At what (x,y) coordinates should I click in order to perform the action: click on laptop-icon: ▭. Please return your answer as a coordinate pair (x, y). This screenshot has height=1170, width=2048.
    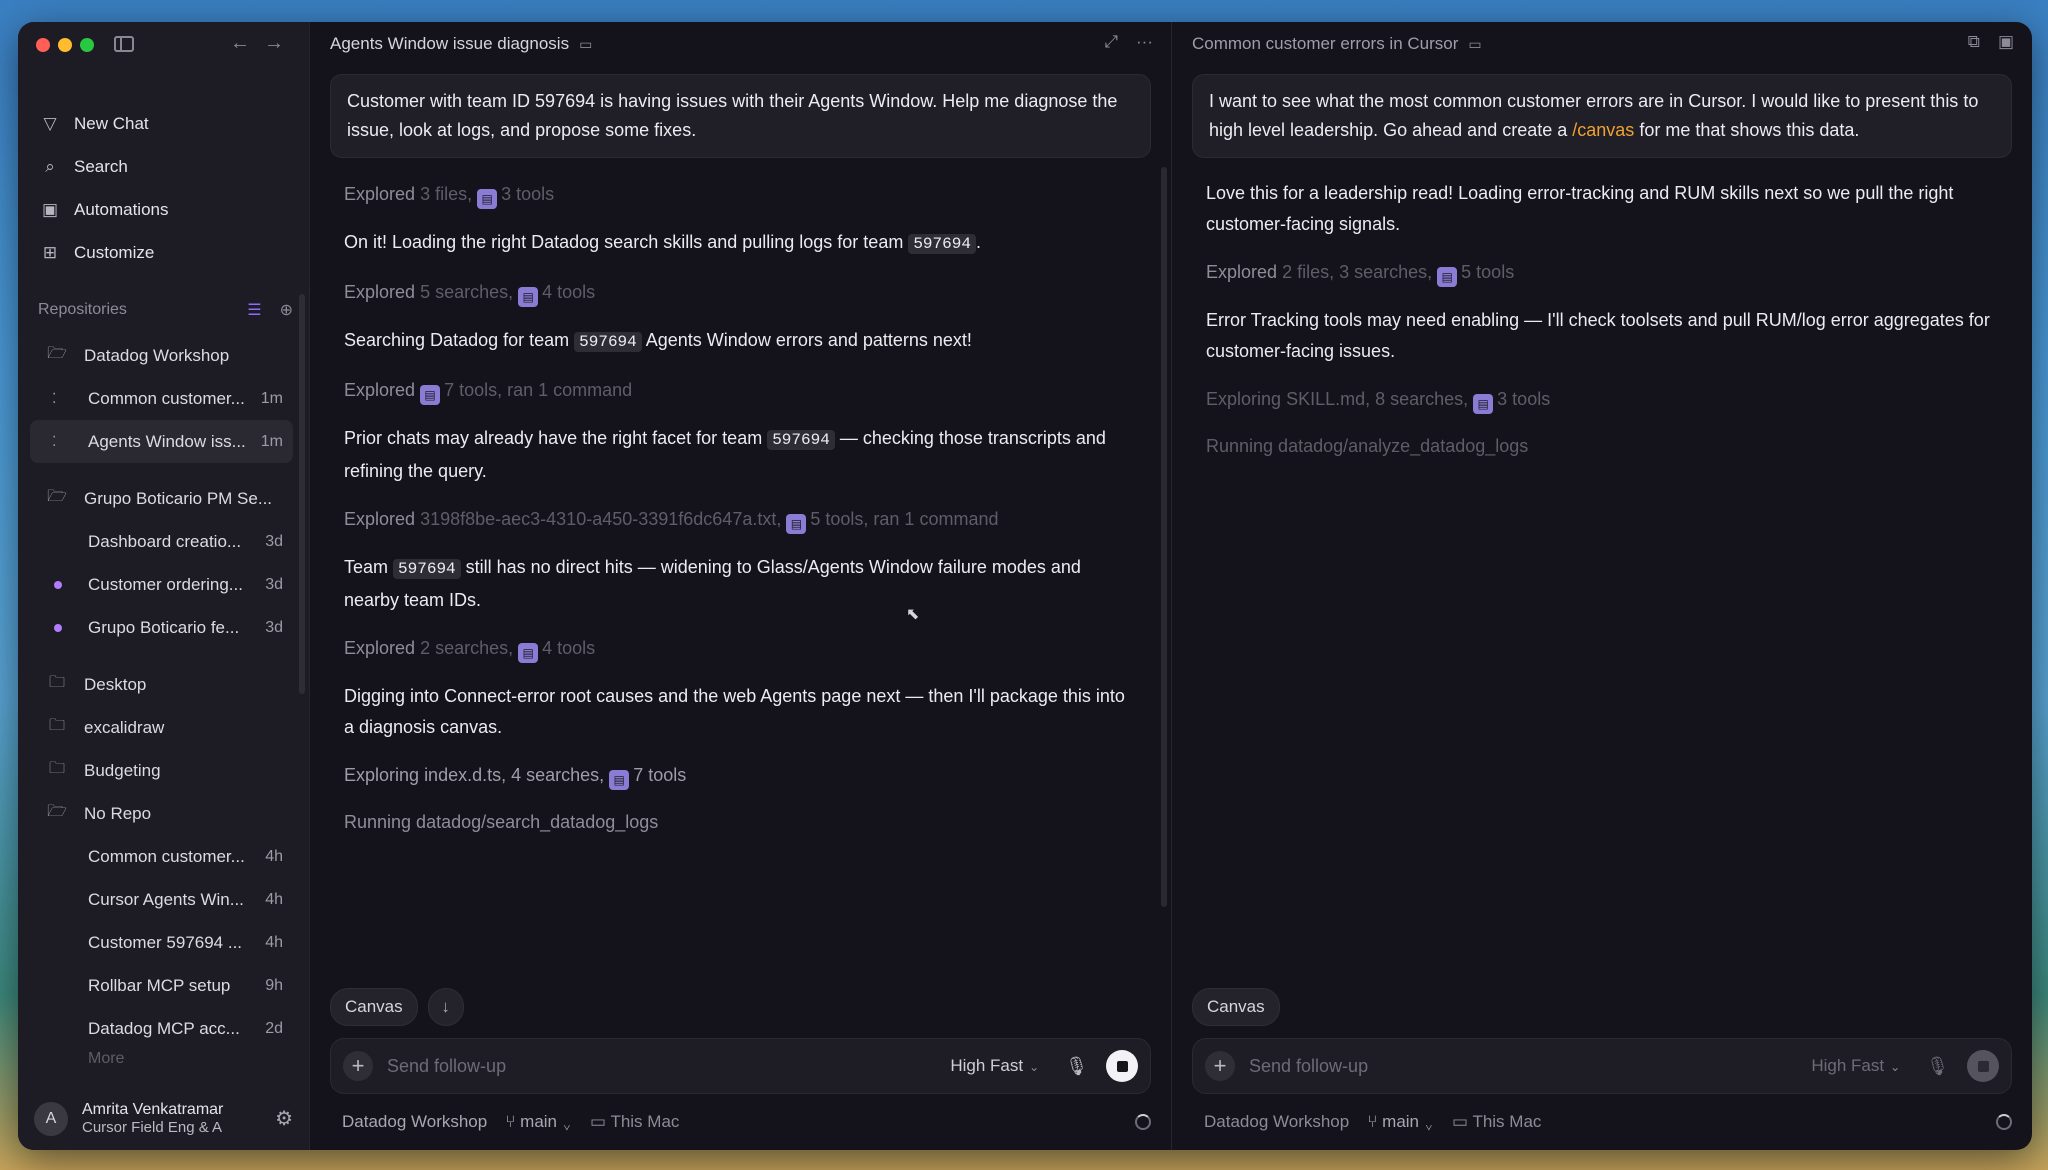
    Looking at the image, I should click on (586, 43).